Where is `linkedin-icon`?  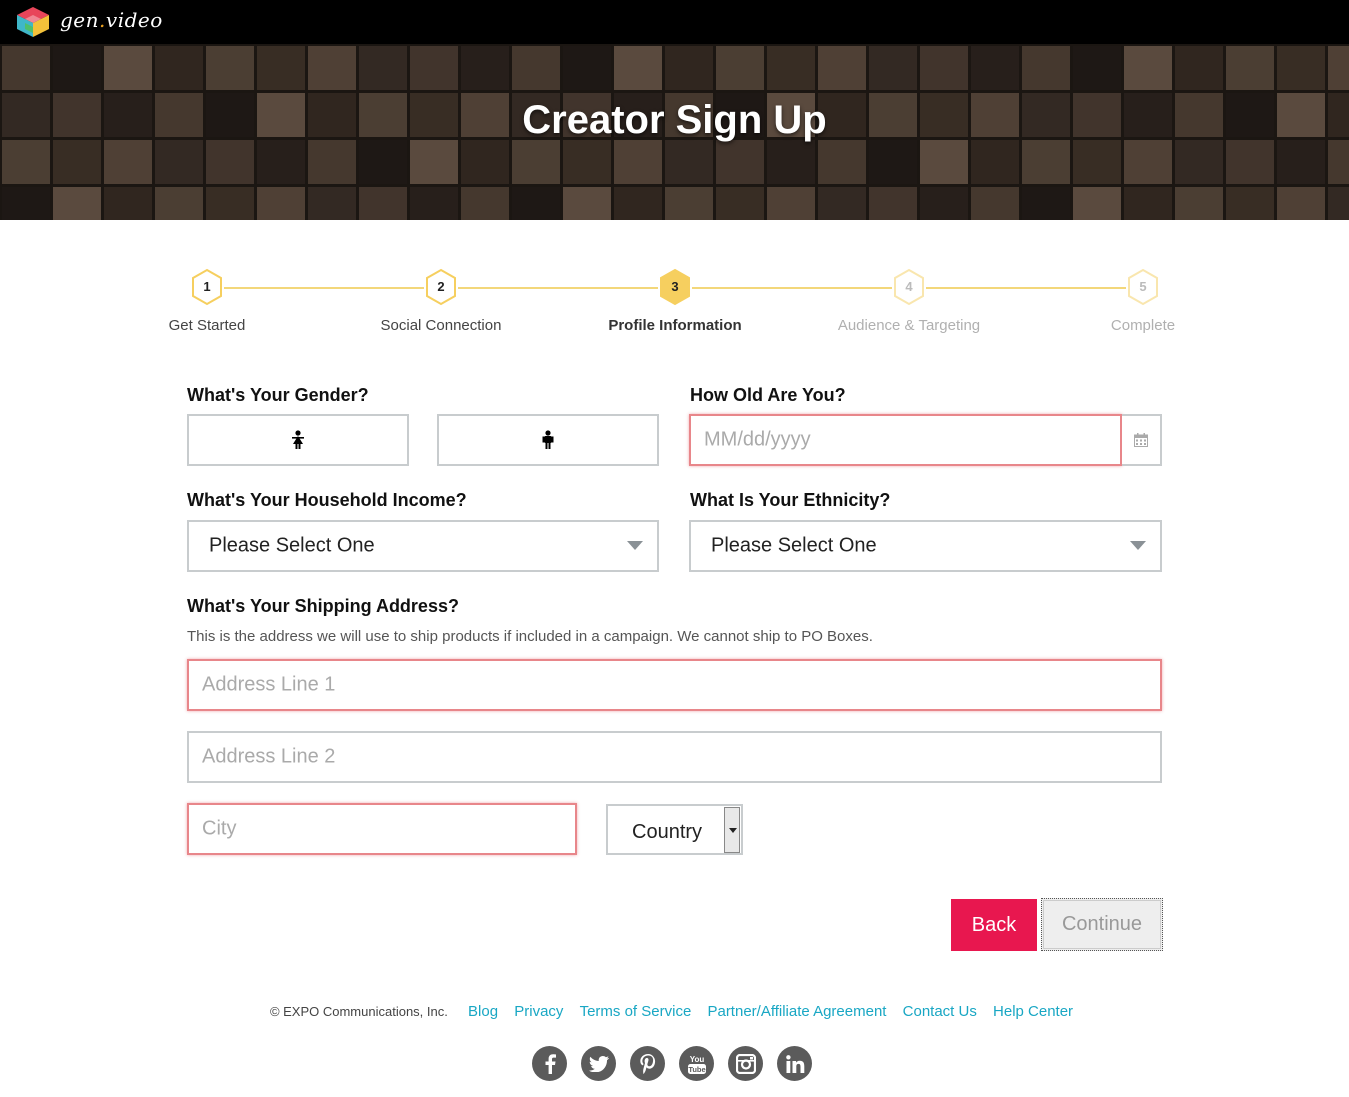
linkedin-icon is located at coordinates (794, 1063).